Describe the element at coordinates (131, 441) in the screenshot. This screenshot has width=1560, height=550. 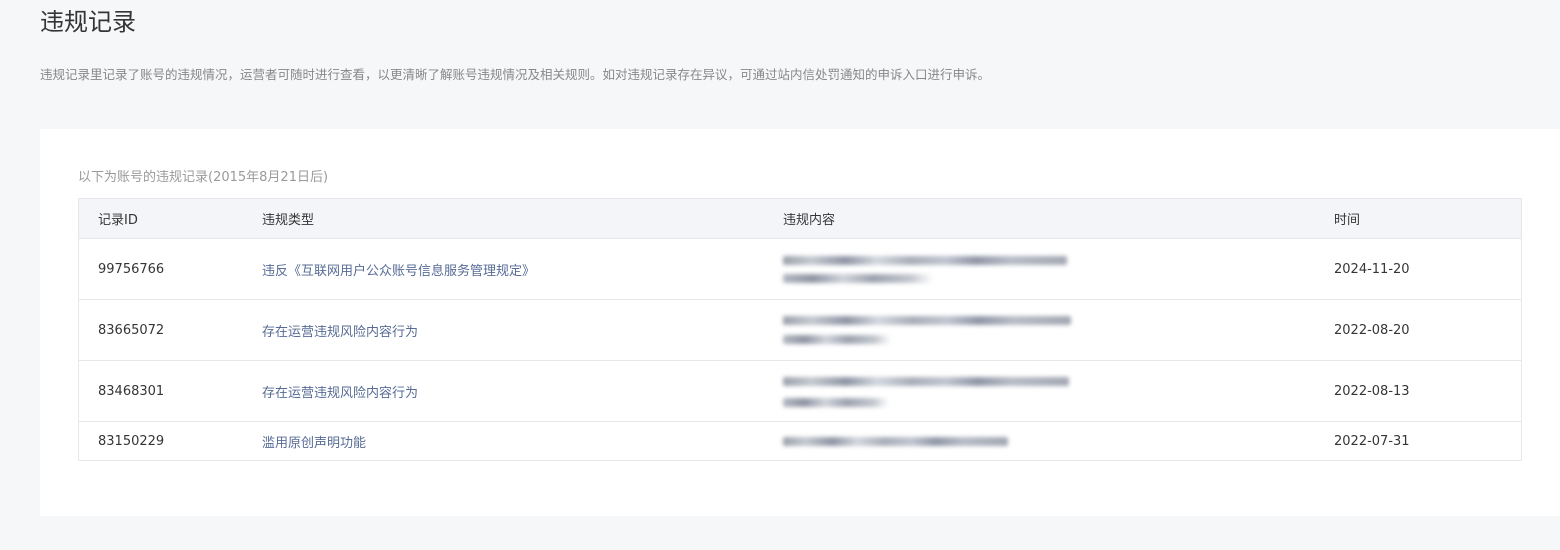
I see `record-id: 83150229` at that location.